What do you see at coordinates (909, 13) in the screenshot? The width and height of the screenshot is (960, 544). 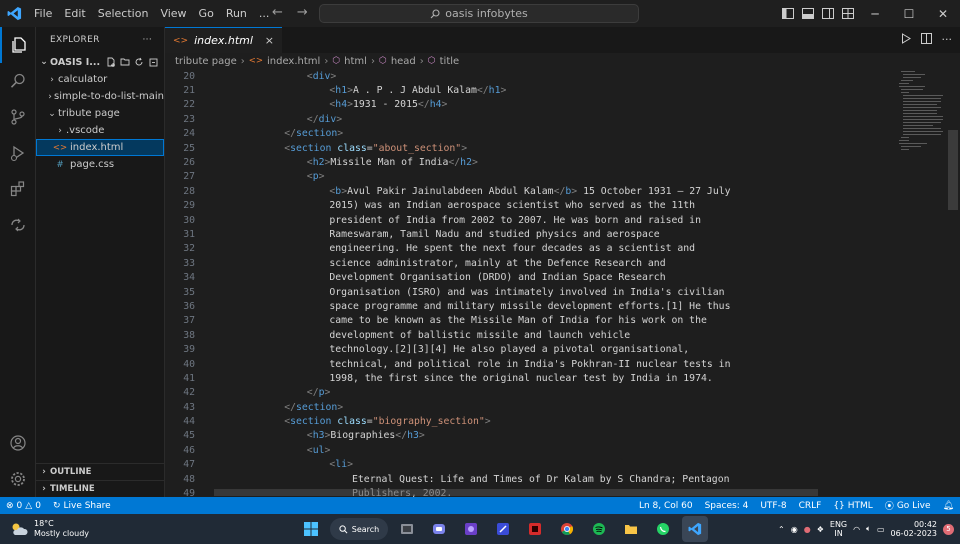 I see `maximize-button: ☐` at bounding box center [909, 13].